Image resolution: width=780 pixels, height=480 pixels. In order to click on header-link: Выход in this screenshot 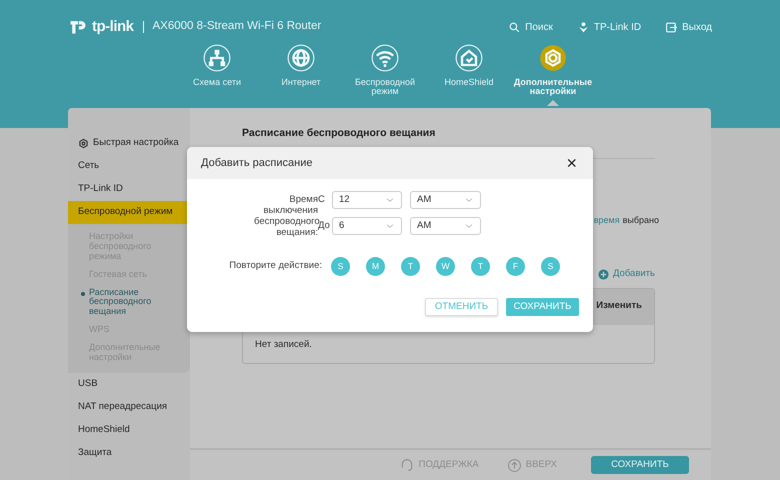, I will do `click(688, 27)`.